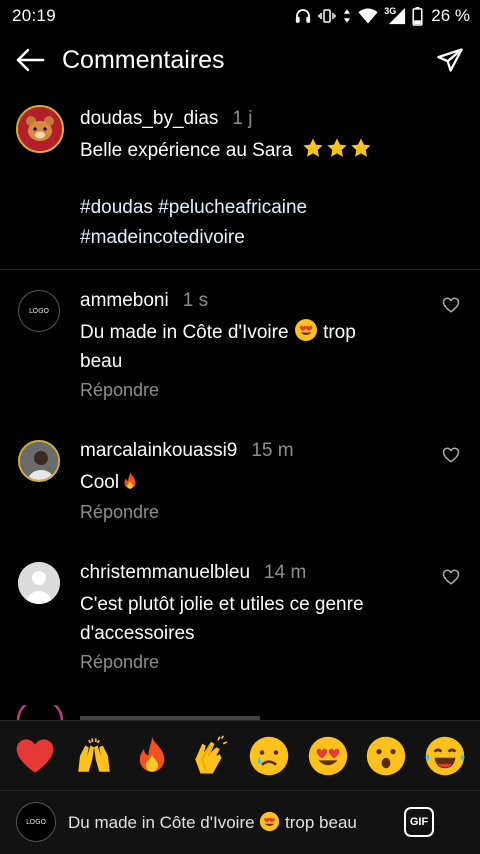 The height and width of the screenshot is (854, 480). Describe the element at coordinates (100, 482) in the screenshot. I see `comment-text-part: Cool` at that location.